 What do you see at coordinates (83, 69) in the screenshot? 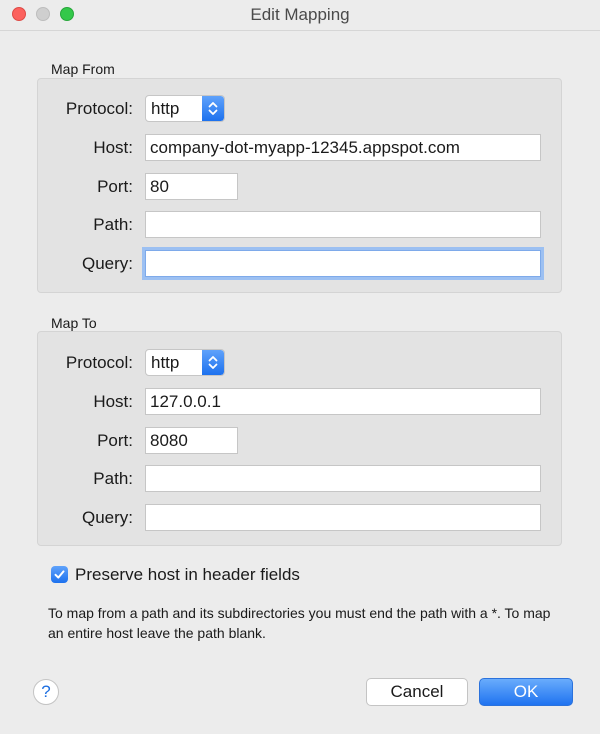
I see `map-from-section-label: Map From` at bounding box center [83, 69].